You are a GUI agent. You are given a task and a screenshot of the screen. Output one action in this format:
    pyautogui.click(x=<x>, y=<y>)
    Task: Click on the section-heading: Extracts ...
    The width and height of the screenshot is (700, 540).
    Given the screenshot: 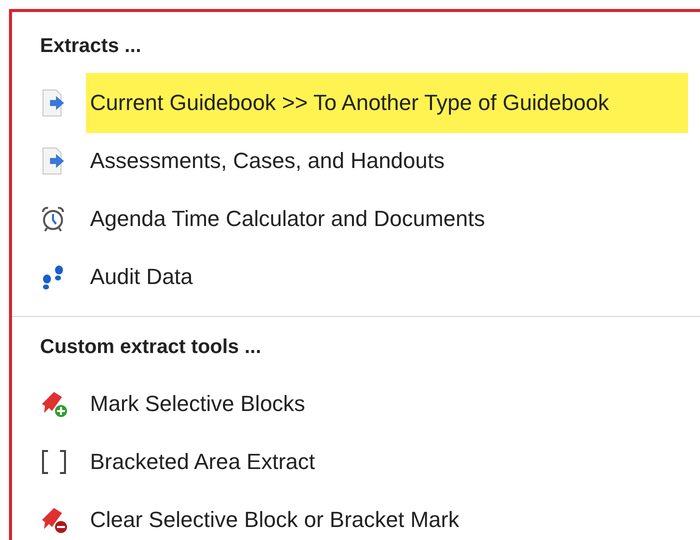 What is the action you would take?
    pyautogui.click(x=91, y=46)
    